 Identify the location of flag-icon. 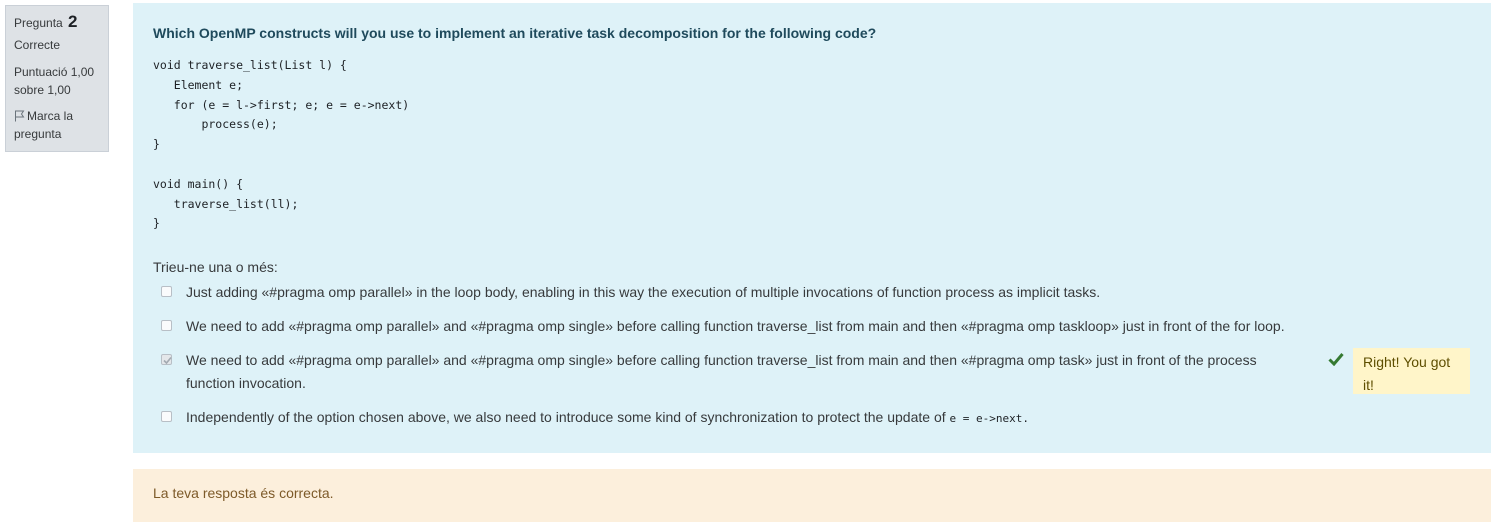
(20, 116).